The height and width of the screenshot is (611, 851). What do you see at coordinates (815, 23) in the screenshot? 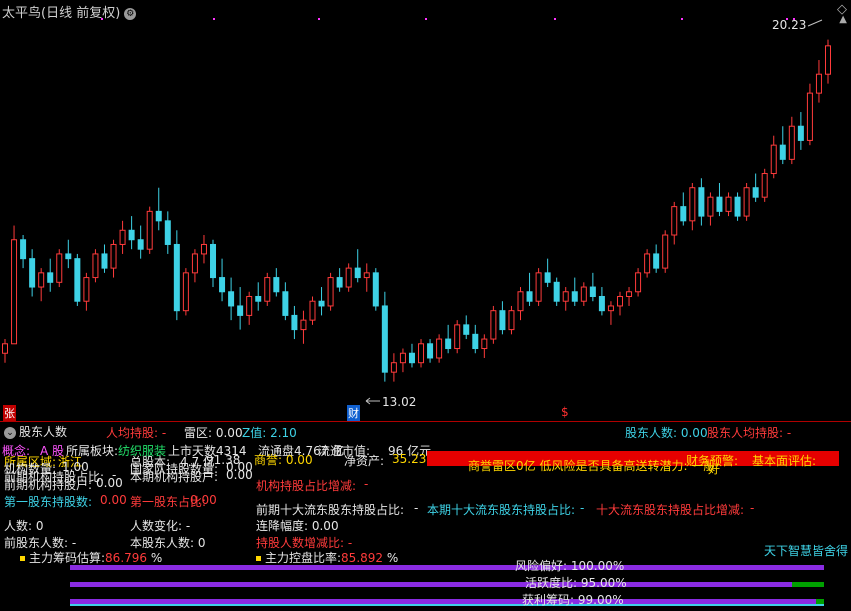
I see `max-pointer` at bounding box center [815, 23].